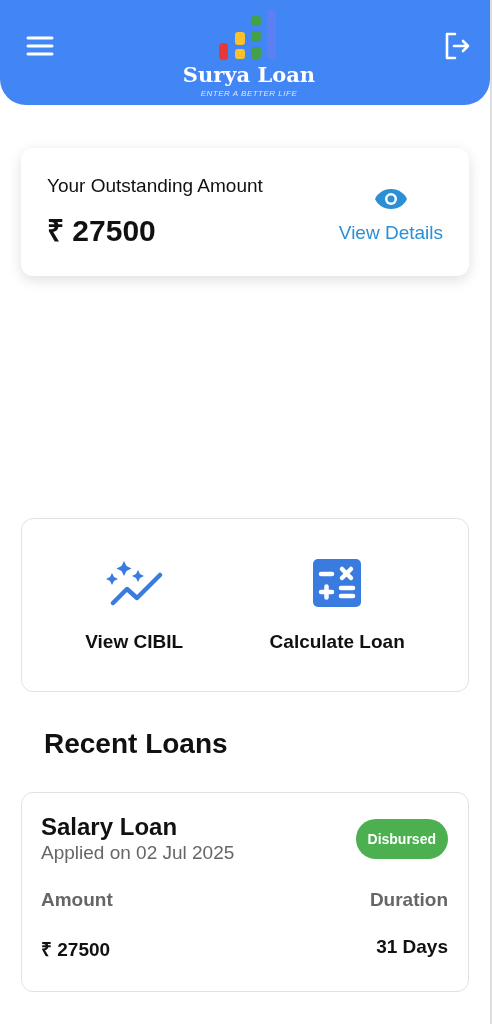 The width and height of the screenshot is (492, 1024). Describe the element at coordinates (138, 853) in the screenshot. I see `applied-date: Applied on 02 Jul 2025` at that location.